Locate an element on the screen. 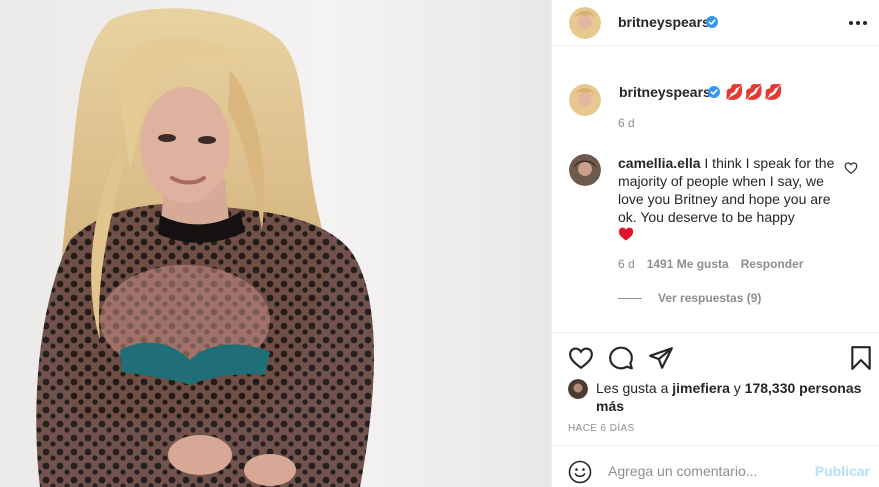 Image resolution: width=879 pixels, height=487 pixels. comment-meta: 6 d 1491 Me gusta Responder is located at coordinates (710, 264).